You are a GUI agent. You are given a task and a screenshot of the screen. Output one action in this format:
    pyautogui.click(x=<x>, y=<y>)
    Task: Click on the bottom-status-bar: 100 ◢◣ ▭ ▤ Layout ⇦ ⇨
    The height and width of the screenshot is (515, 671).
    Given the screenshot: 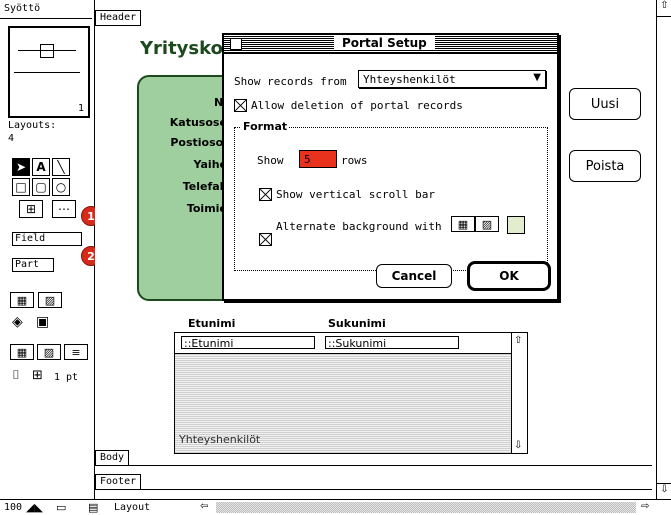 What is the action you would take?
    pyautogui.click(x=335, y=507)
    